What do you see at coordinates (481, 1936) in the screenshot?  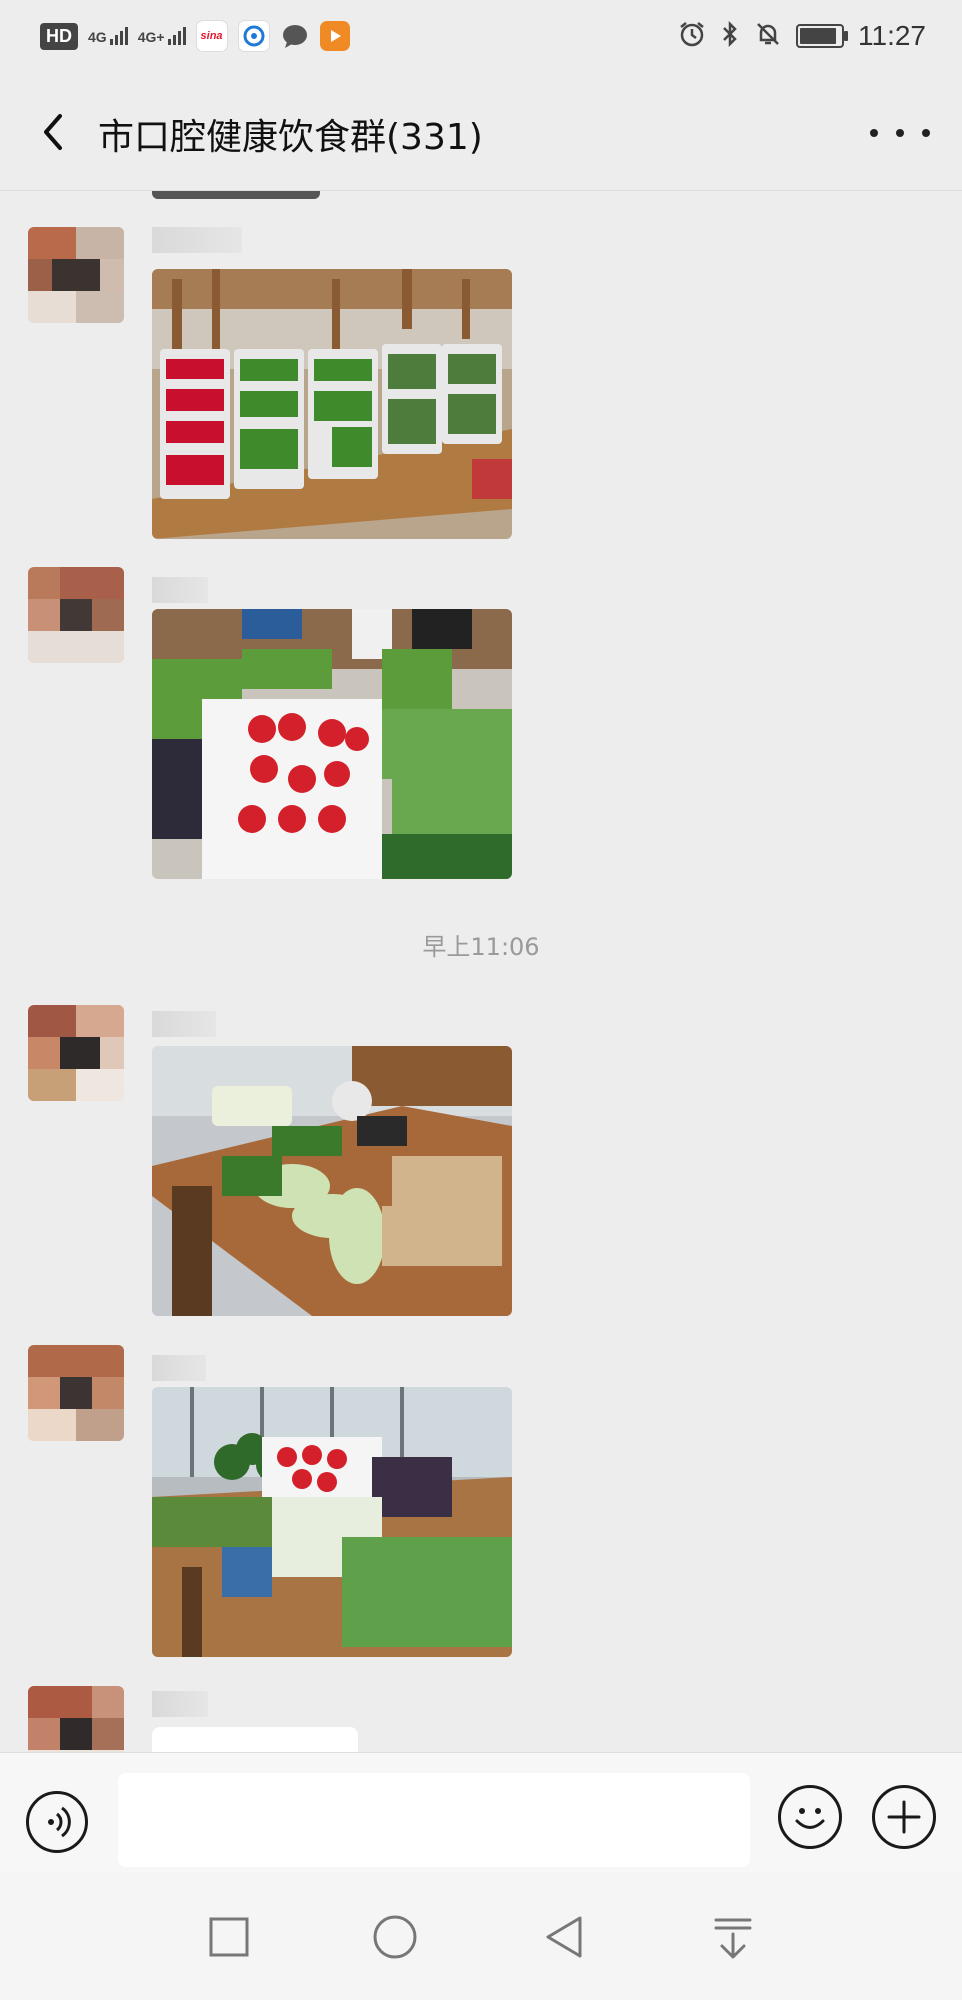 I see `system-navigation-bar` at bounding box center [481, 1936].